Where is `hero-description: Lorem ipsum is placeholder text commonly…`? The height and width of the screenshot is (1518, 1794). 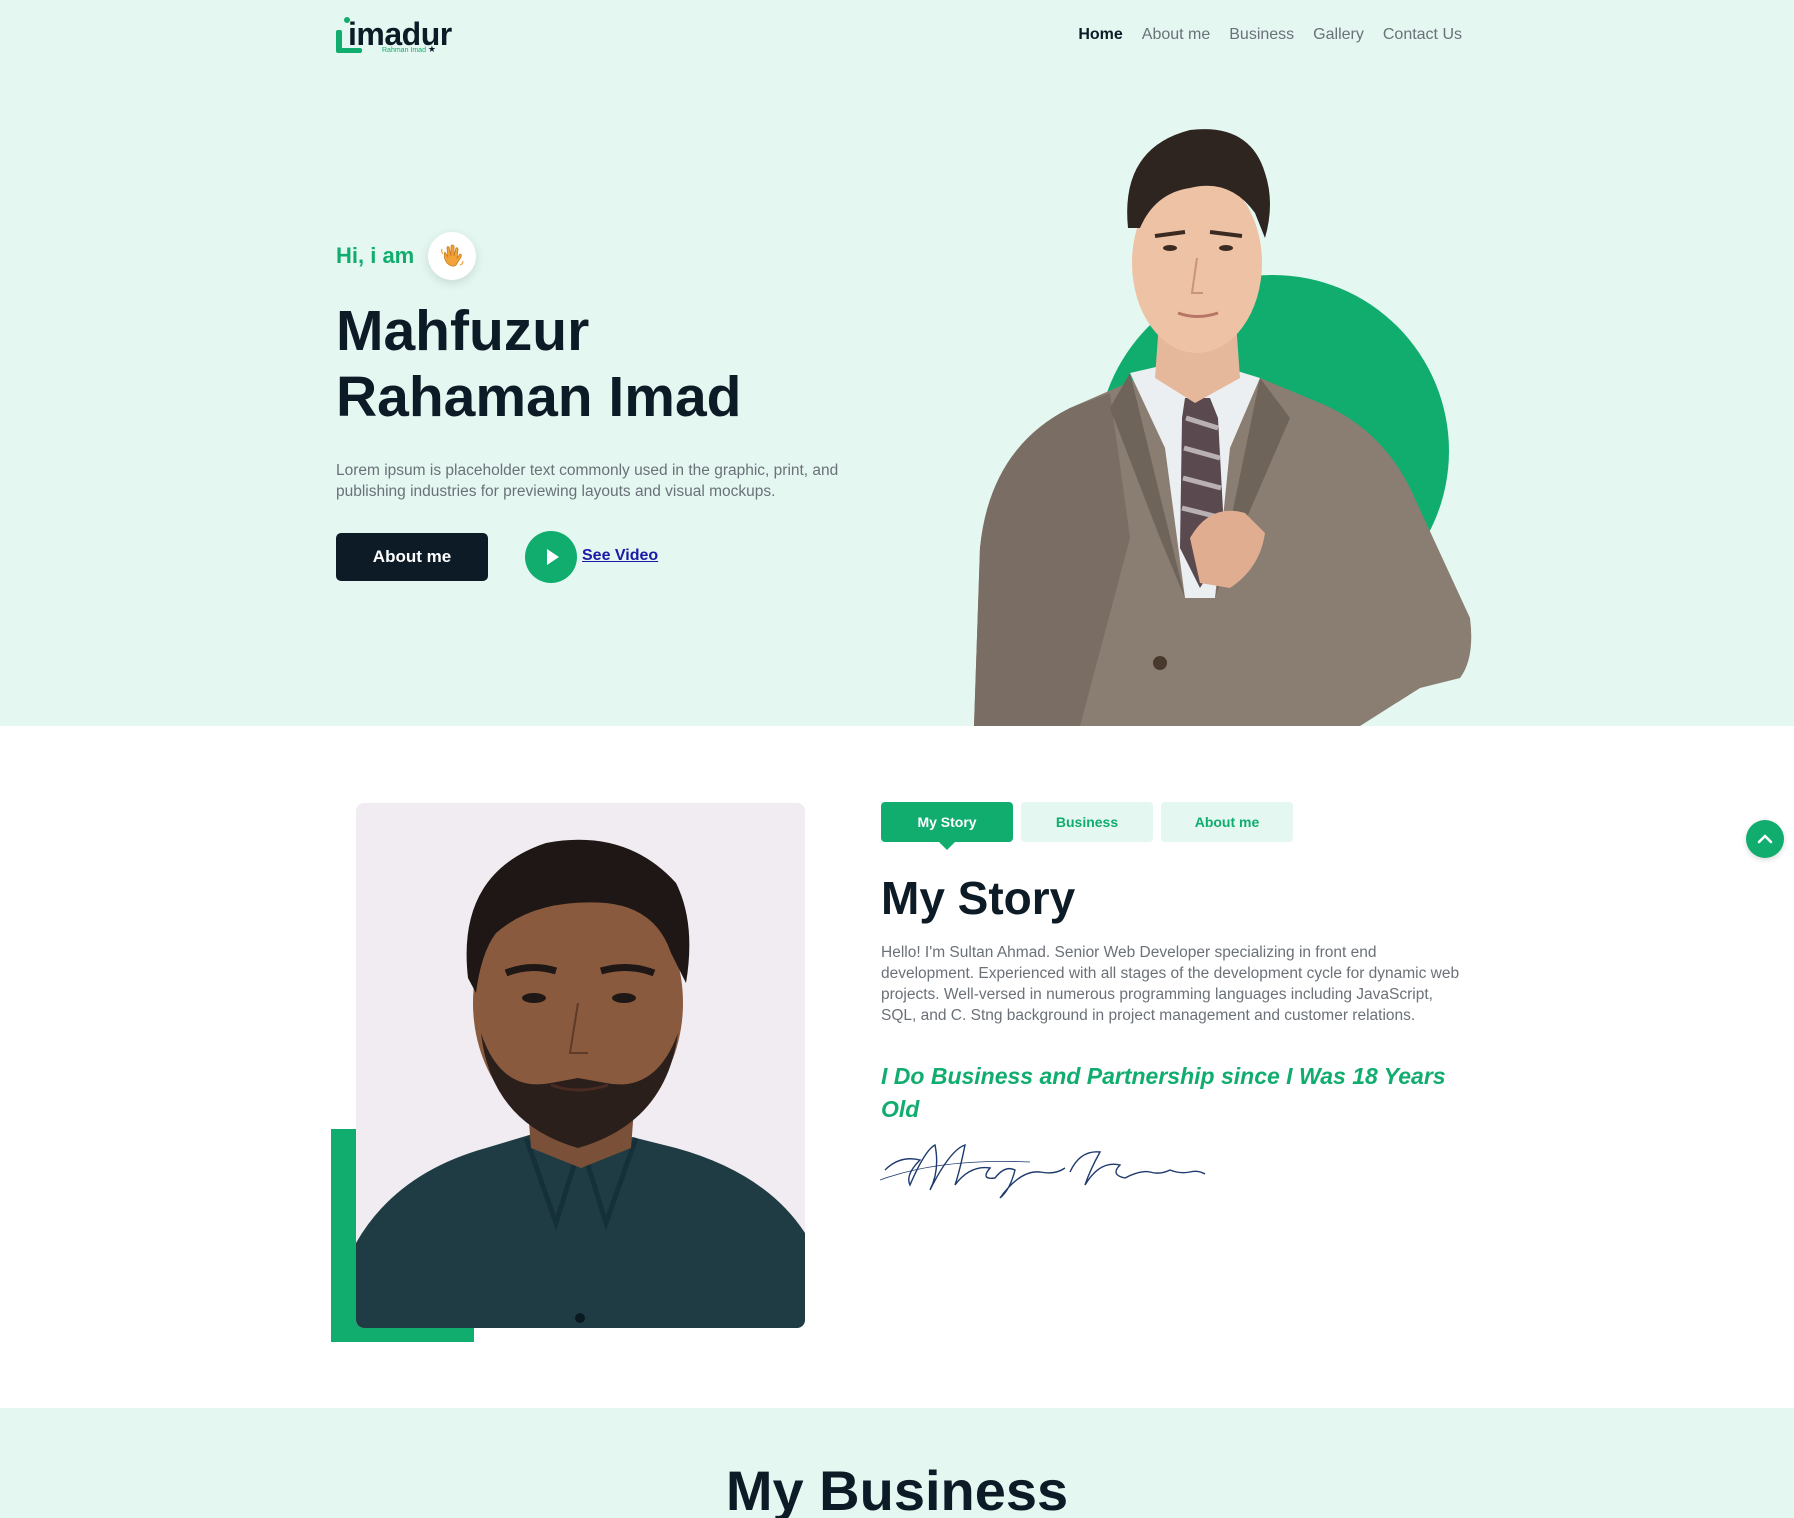
hero-description: Lorem ipsum is placeholder text commonly… is located at coordinates (587, 481).